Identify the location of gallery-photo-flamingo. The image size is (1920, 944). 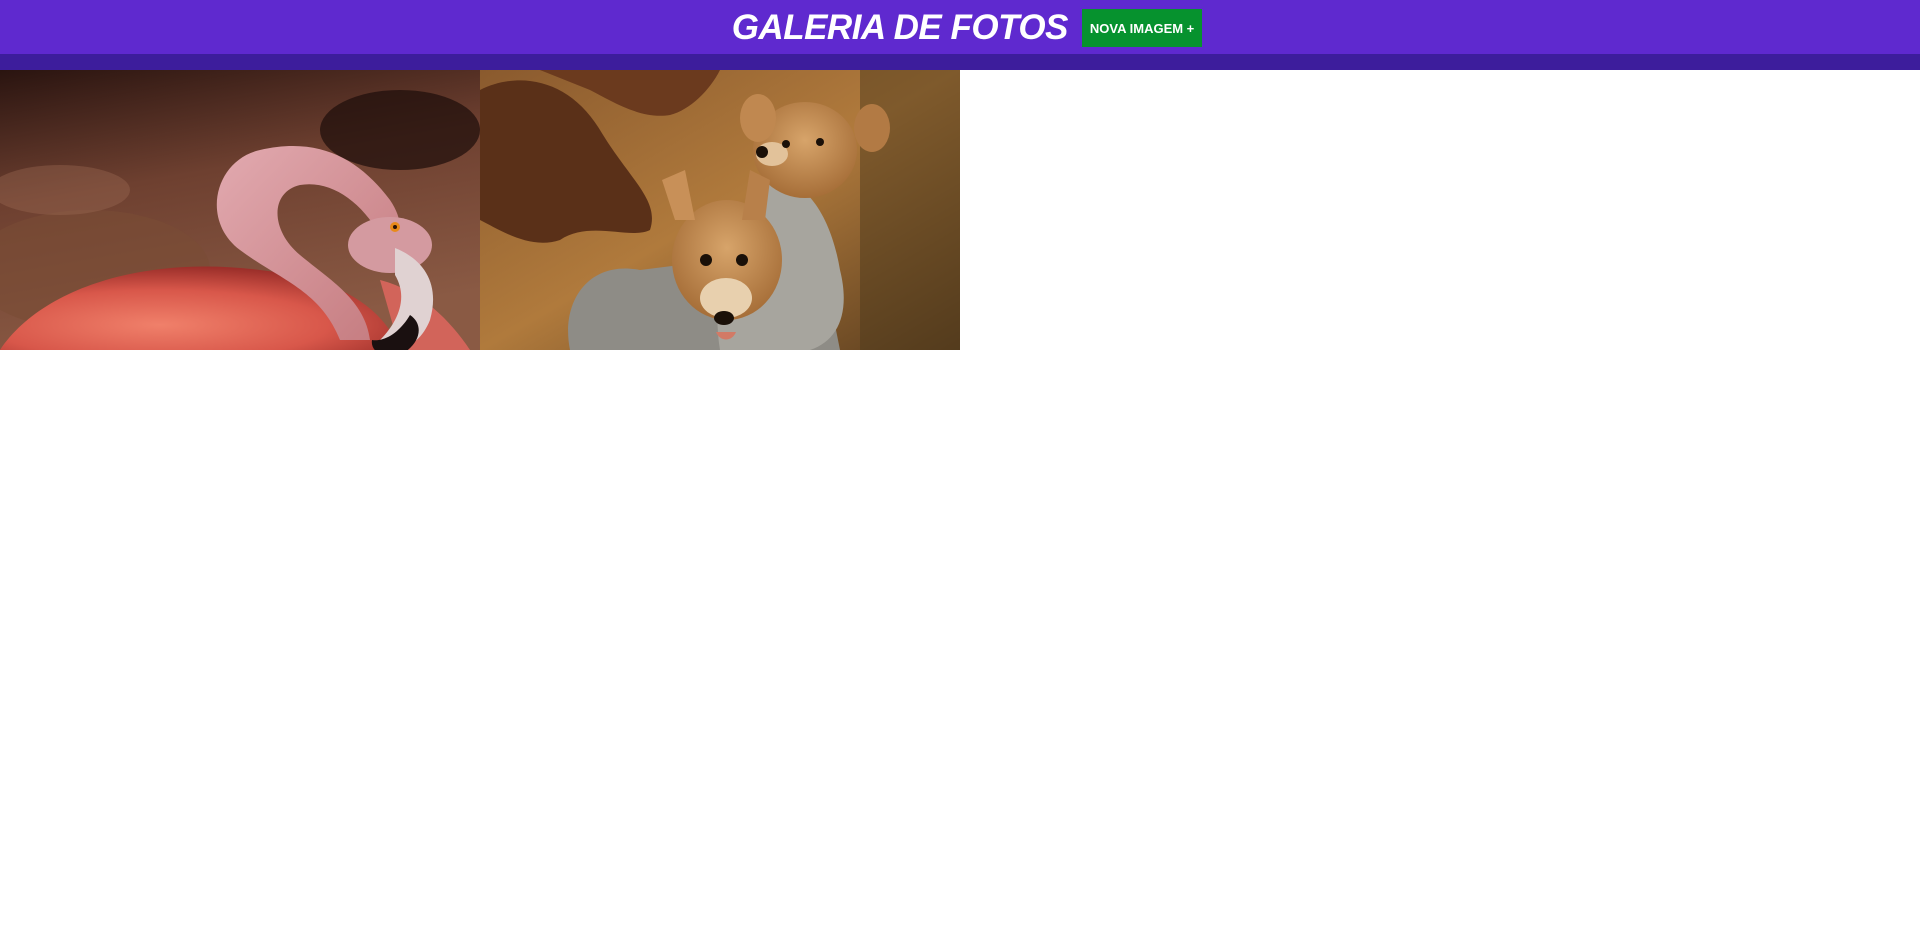
(240, 210).